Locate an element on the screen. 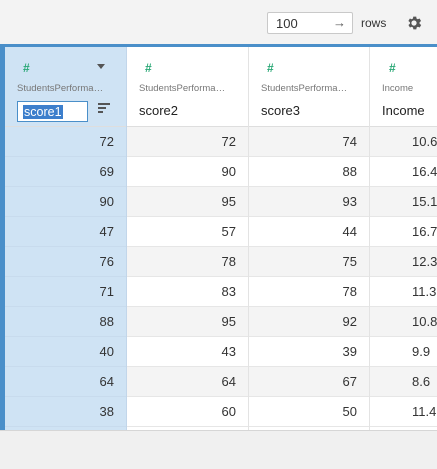 This screenshot has width=437, height=469. column-source-label: Income is located at coordinates (398, 88).